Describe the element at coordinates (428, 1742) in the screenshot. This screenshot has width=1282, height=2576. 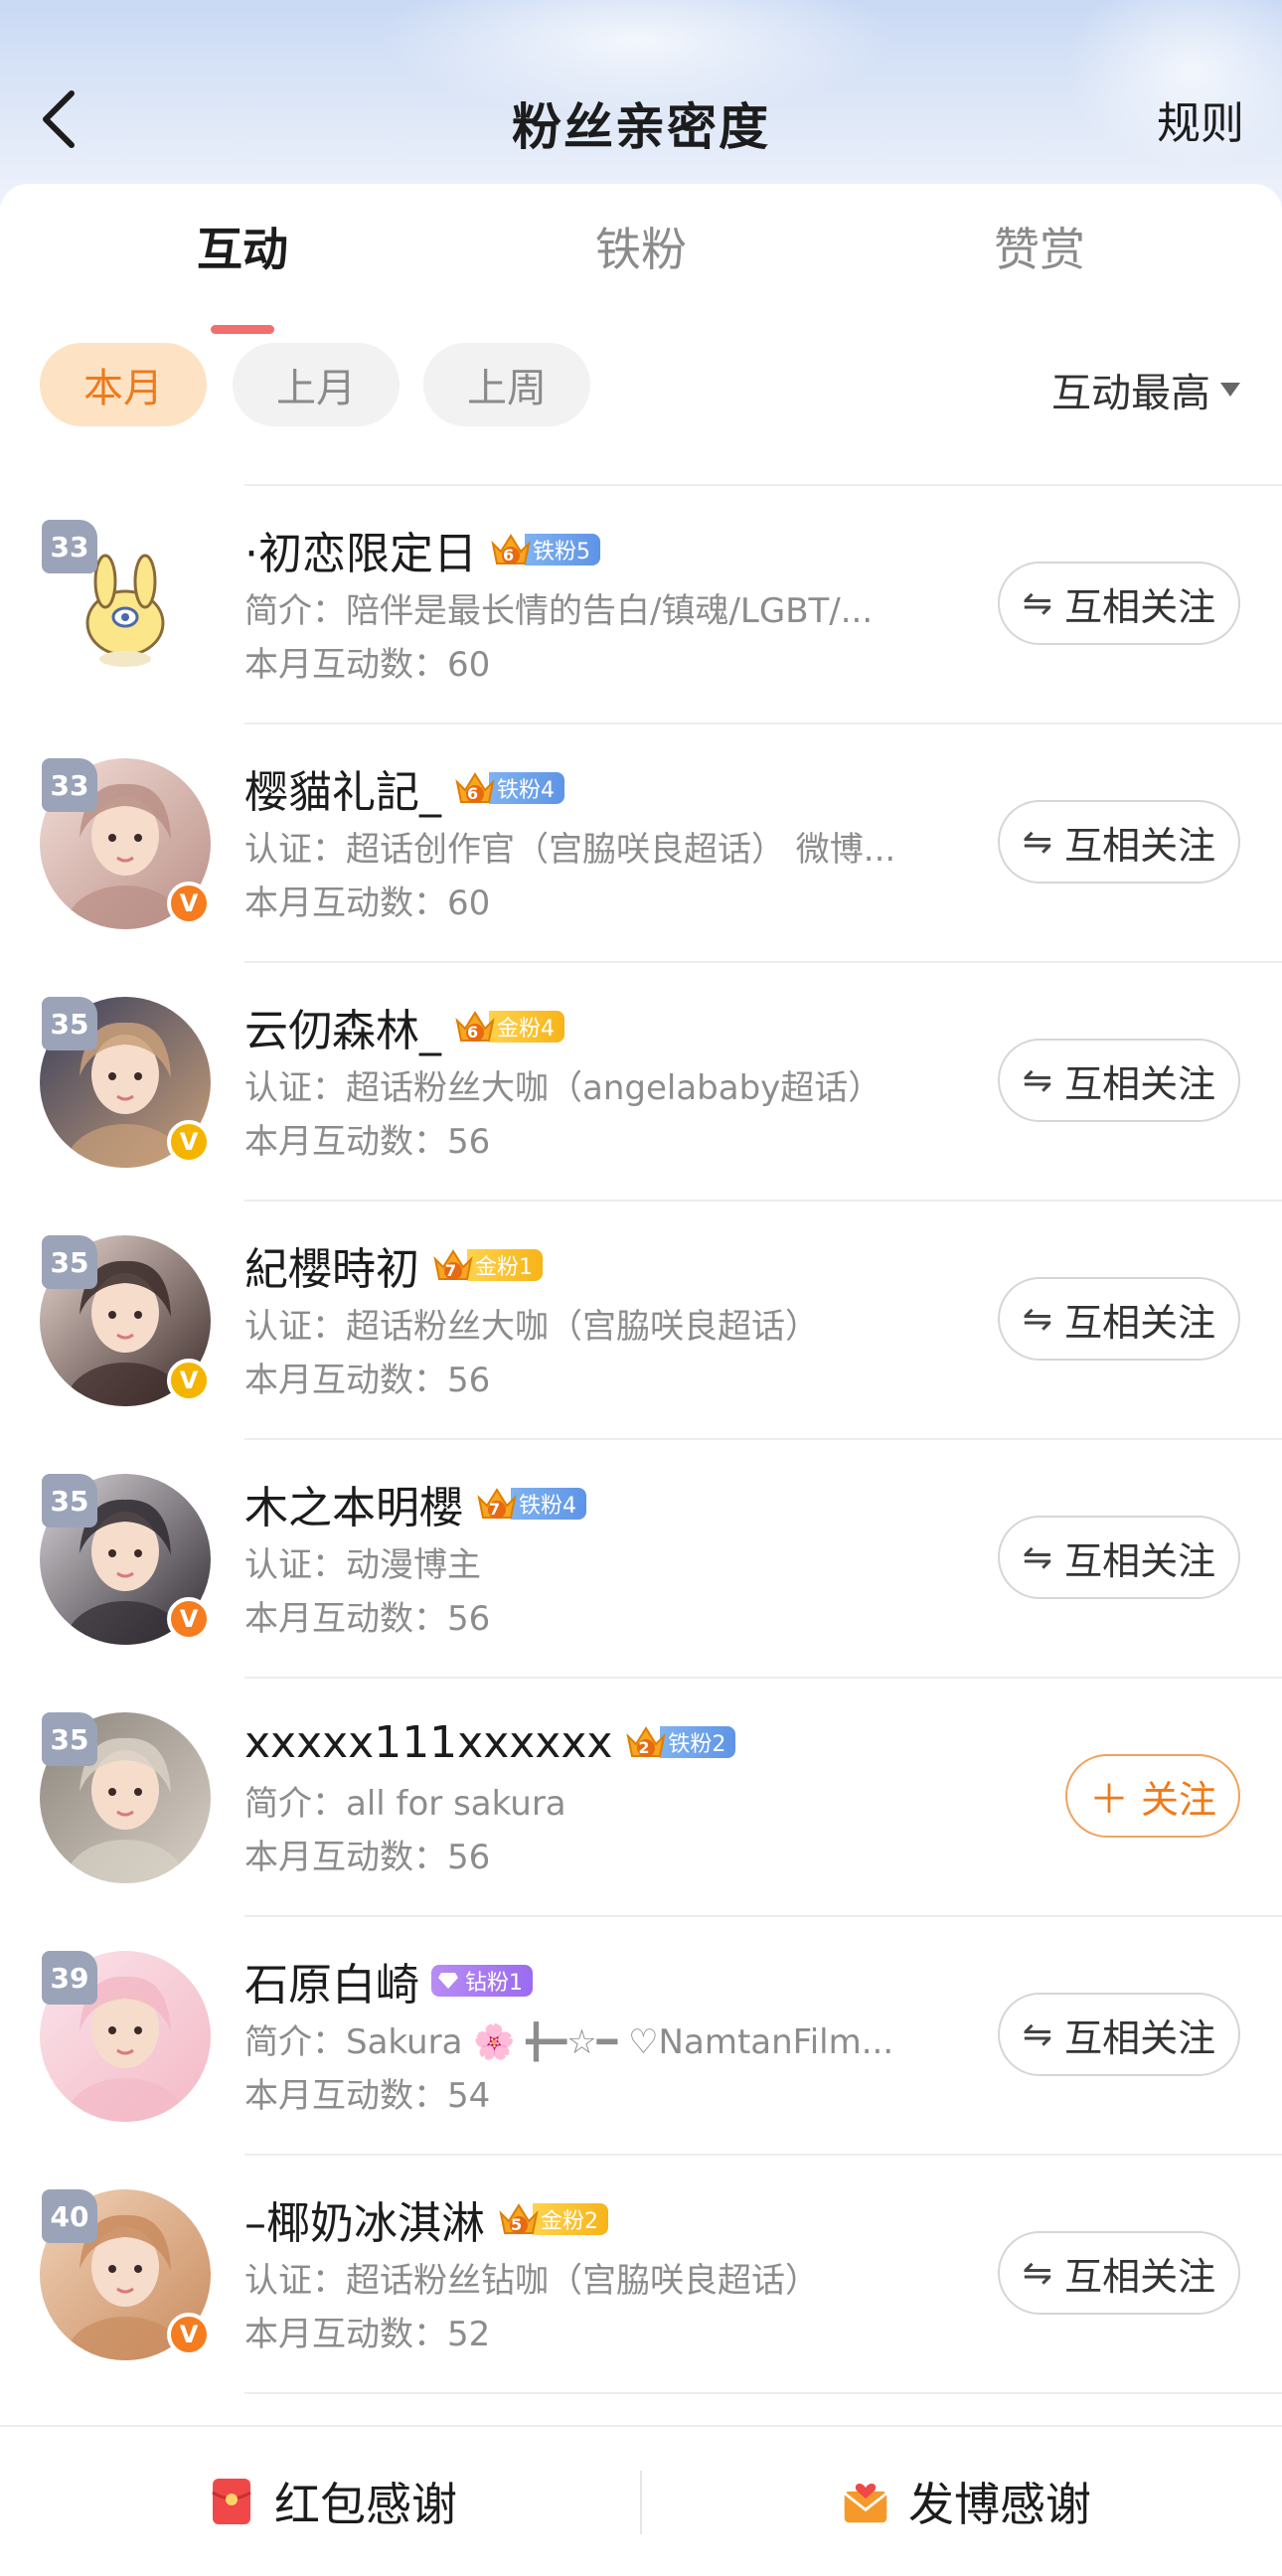
I see `fan-name: xxxxx111xxxxxx` at that location.